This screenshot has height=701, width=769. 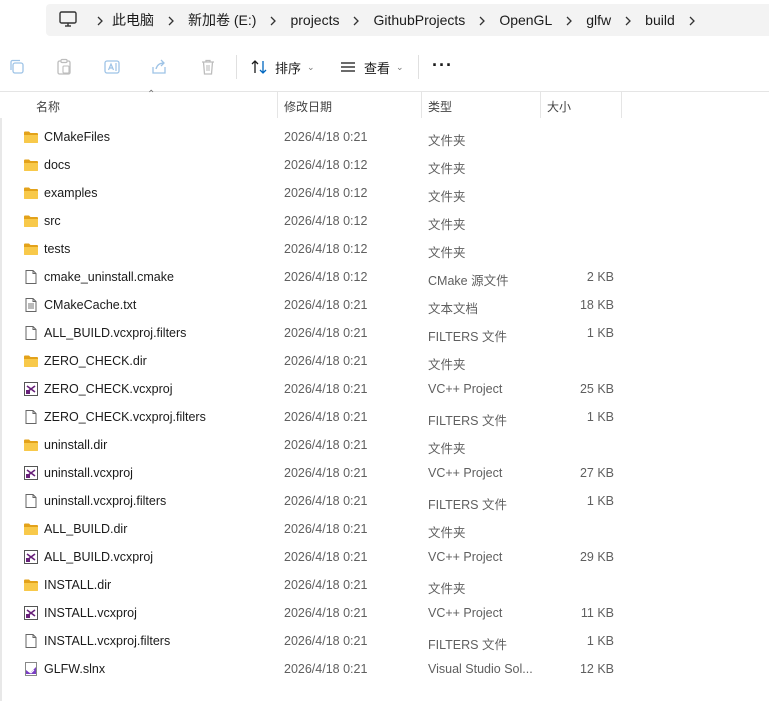 What do you see at coordinates (71, 193) in the screenshot?
I see `file-name: examples` at bounding box center [71, 193].